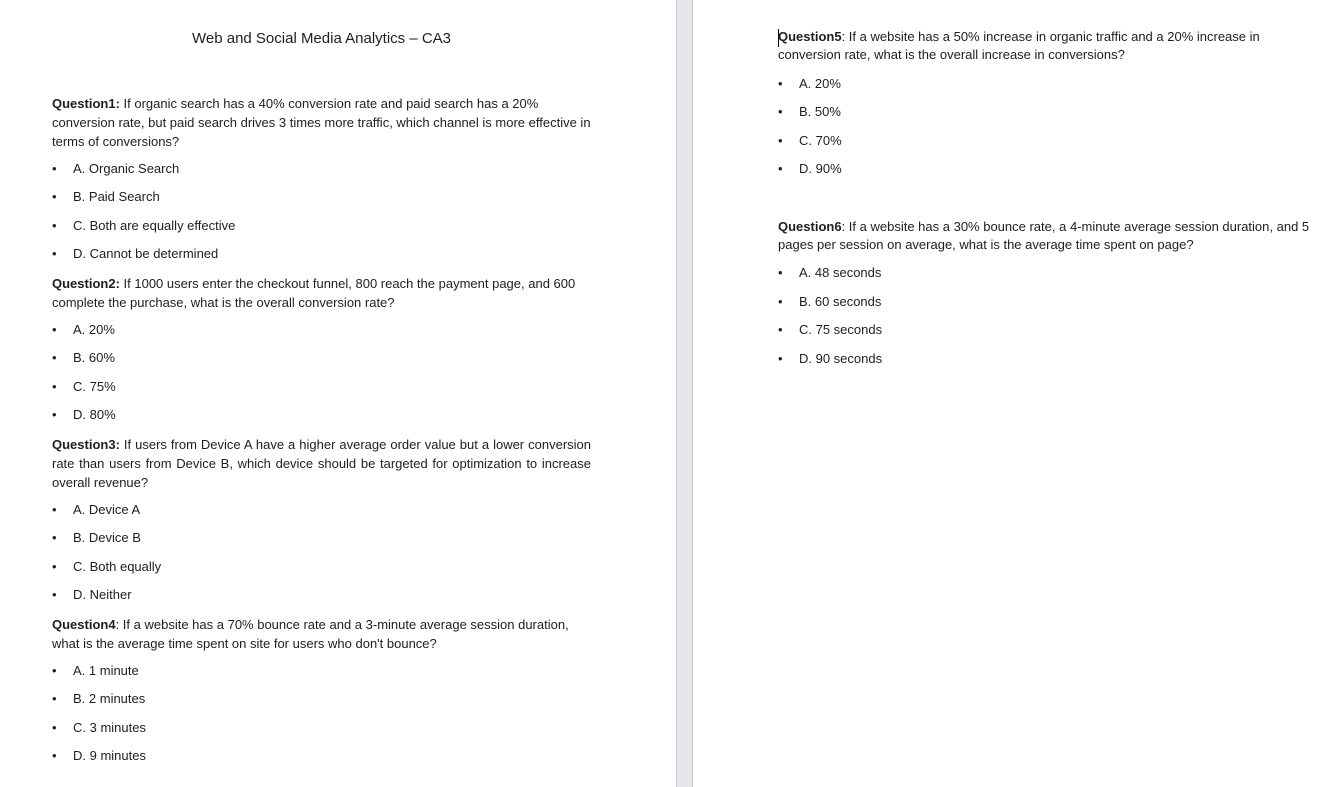  What do you see at coordinates (820, 140) in the screenshot?
I see `option-label: C. 70%` at bounding box center [820, 140].